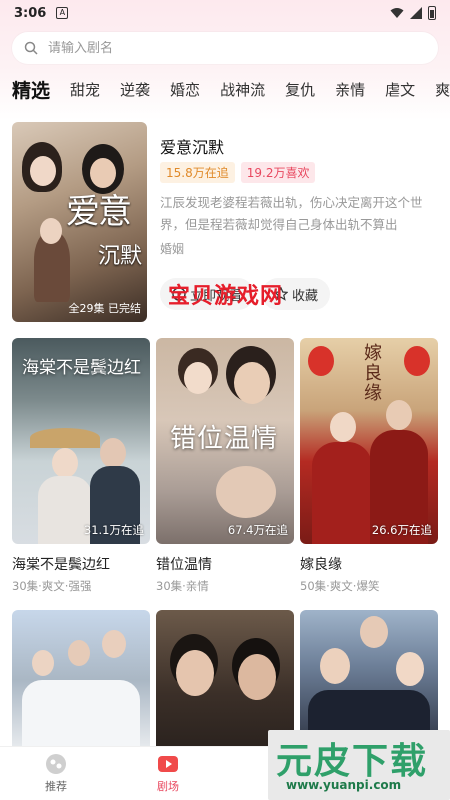 The width and height of the screenshot is (450, 800). I want to click on search-icon, so click(31, 48).